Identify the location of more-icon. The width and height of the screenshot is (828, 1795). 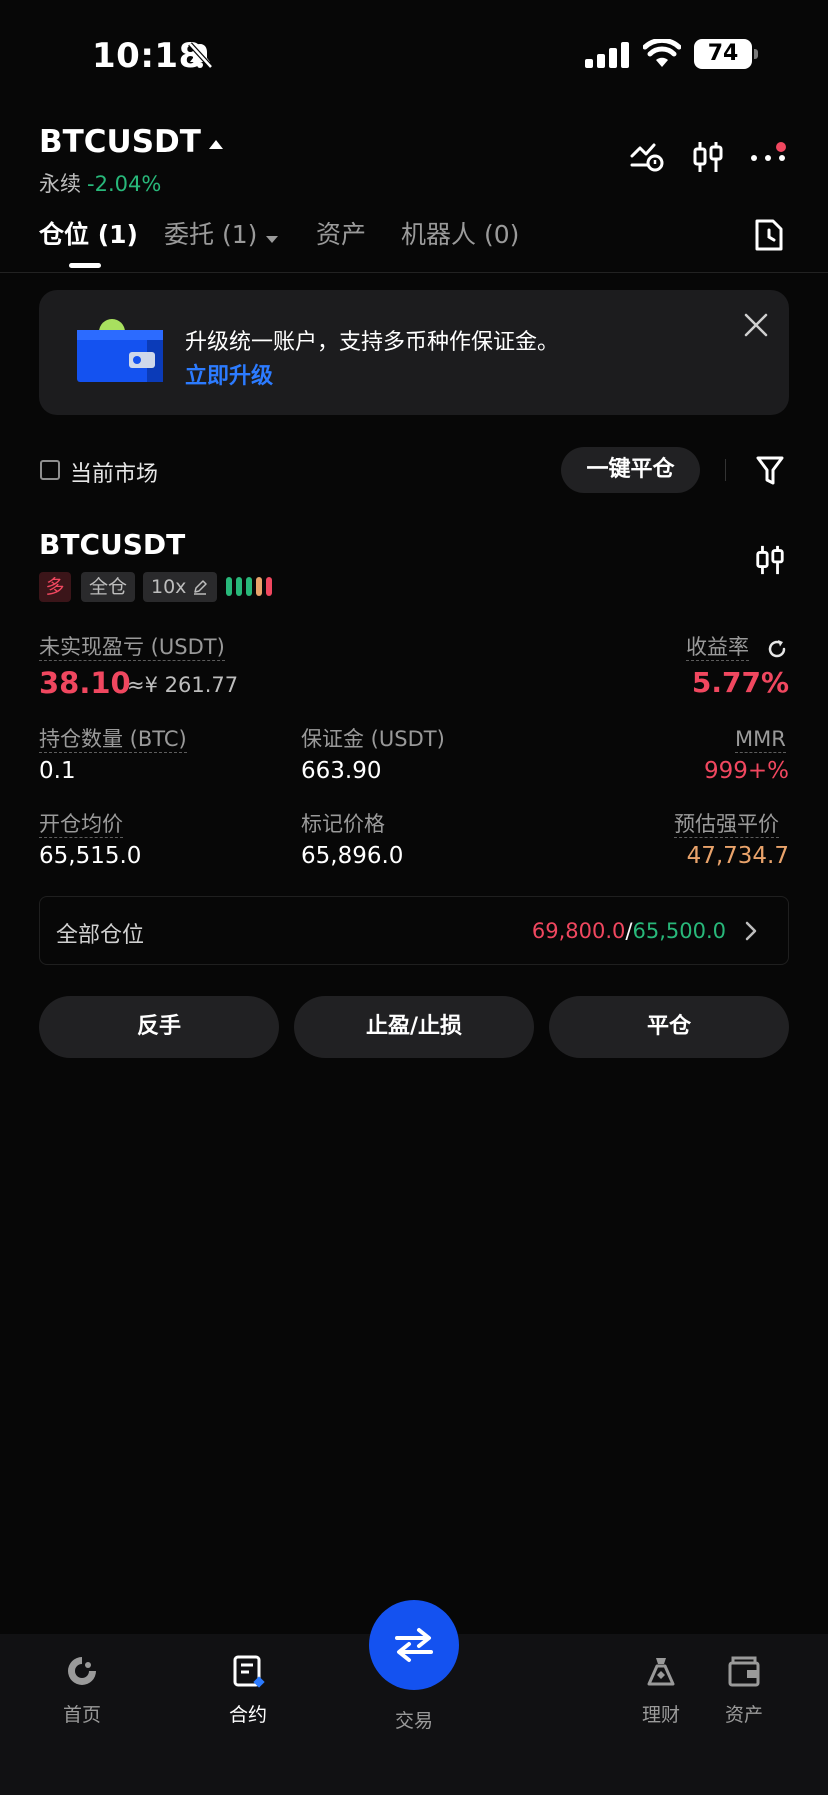
(770, 158).